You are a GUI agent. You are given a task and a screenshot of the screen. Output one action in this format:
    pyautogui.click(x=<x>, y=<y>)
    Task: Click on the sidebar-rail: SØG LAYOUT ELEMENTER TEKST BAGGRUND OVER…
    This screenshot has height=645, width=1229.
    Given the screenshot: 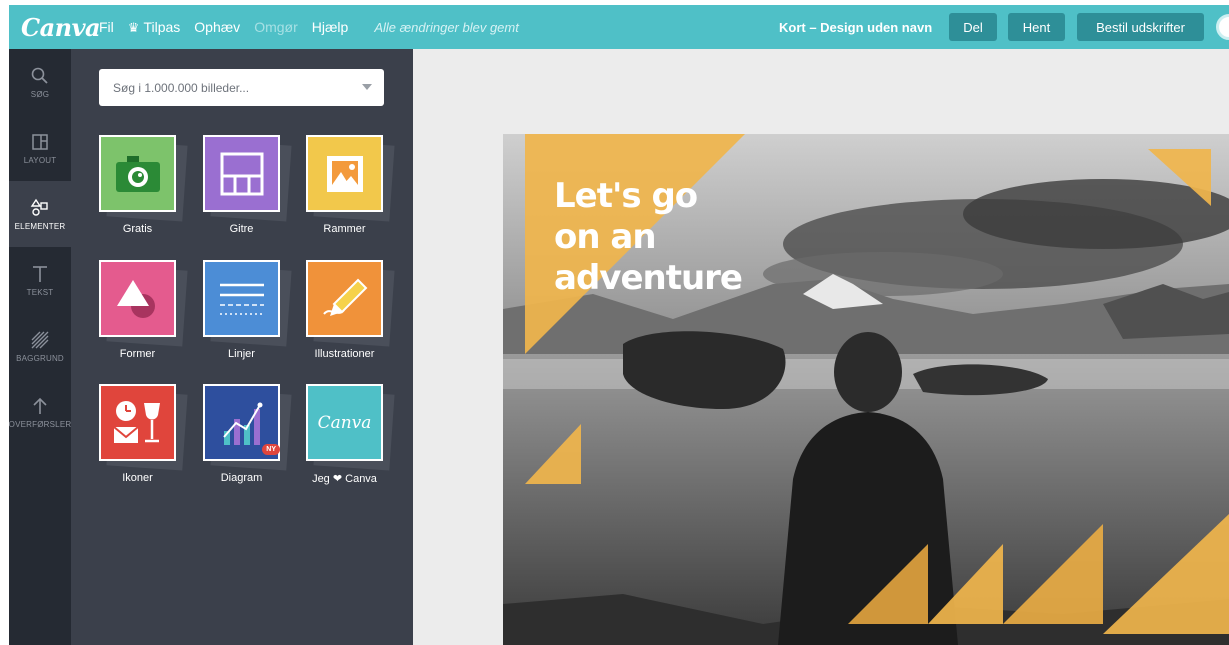 What is the action you would take?
    pyautogui.click(x=40, y=347)
    